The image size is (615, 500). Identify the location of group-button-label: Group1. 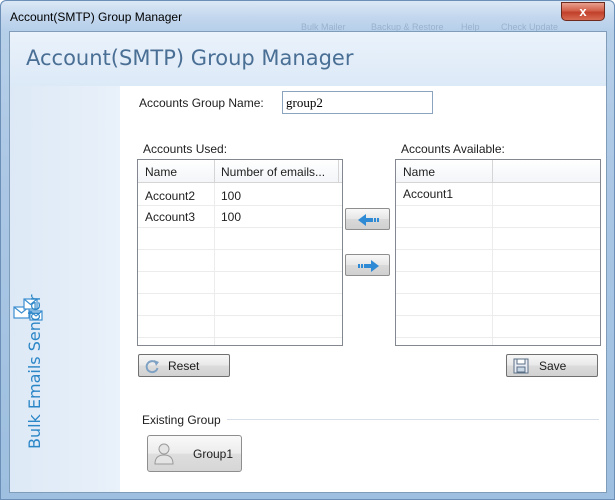
(213, 454).